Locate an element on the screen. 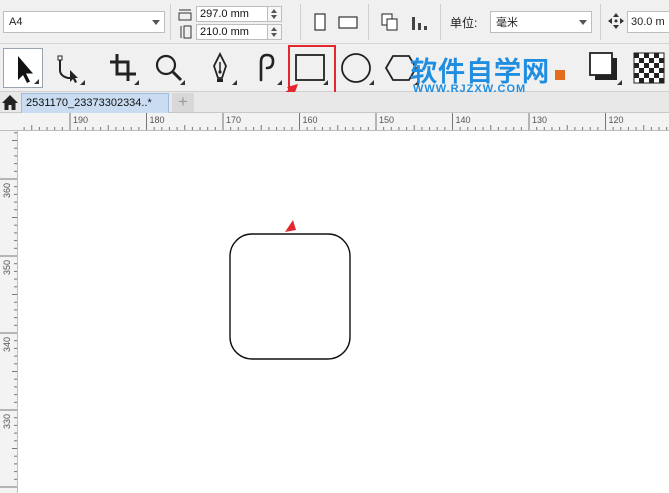 This screenshot has height=493, width=669. pick-tool-button is located at coordinates (23, 68).